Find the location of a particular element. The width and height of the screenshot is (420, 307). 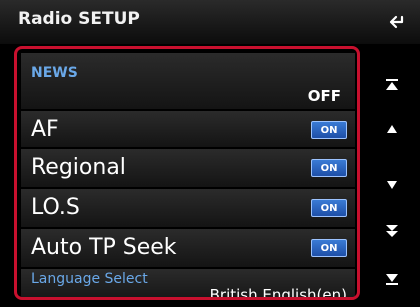

setting-auto-tp-seek: Auto TP Seek ON is located at coordinates (188, 248).